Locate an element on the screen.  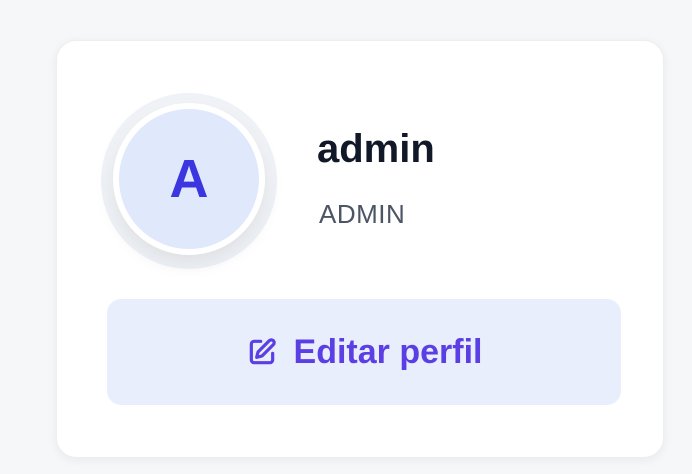
avatar: A is located at coordinates (189, 179).